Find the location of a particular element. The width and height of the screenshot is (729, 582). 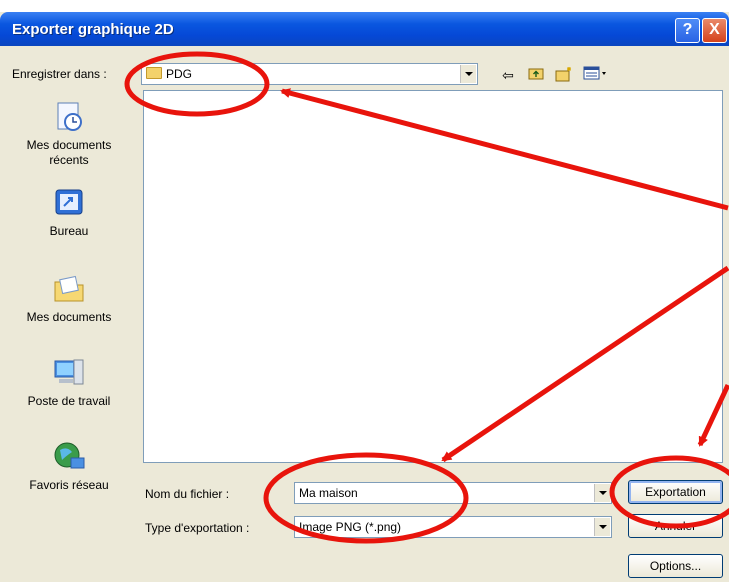

my-computer-icon is located at coordinates (69, 373).